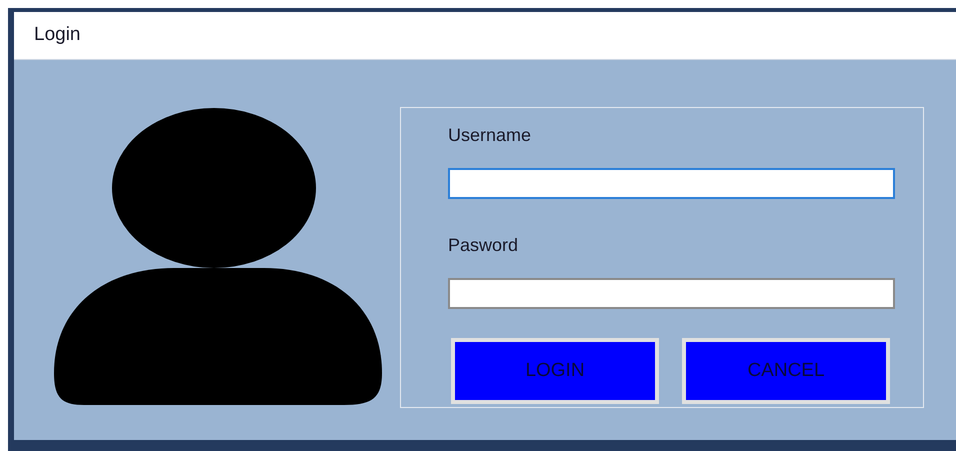 The height and width of the screenshot is (451, 956). Describe the element at coordinates (555, 371) in the screenshot. I see `dialog-button: LOGIN` at that location.